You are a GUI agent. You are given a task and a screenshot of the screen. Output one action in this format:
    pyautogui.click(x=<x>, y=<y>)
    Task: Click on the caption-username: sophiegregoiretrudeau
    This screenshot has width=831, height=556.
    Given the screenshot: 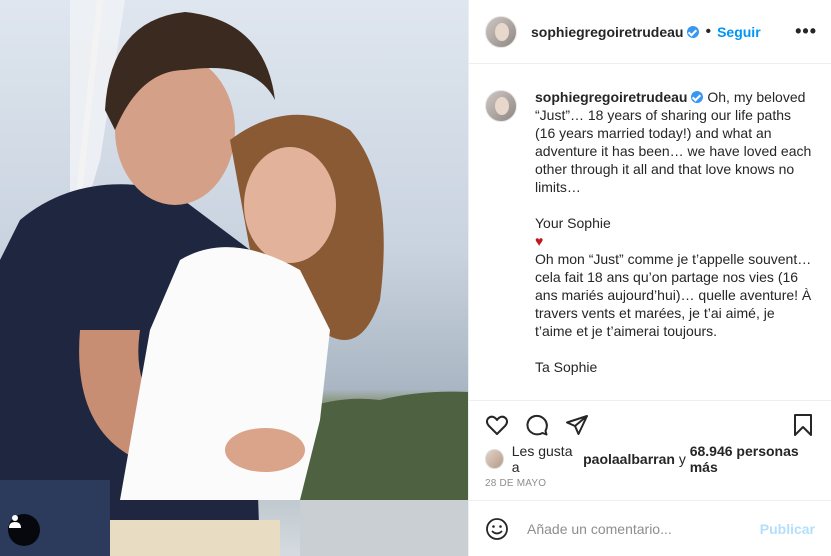 What is the action you would take?
    pyautogui.click(x=611, y=97)
    